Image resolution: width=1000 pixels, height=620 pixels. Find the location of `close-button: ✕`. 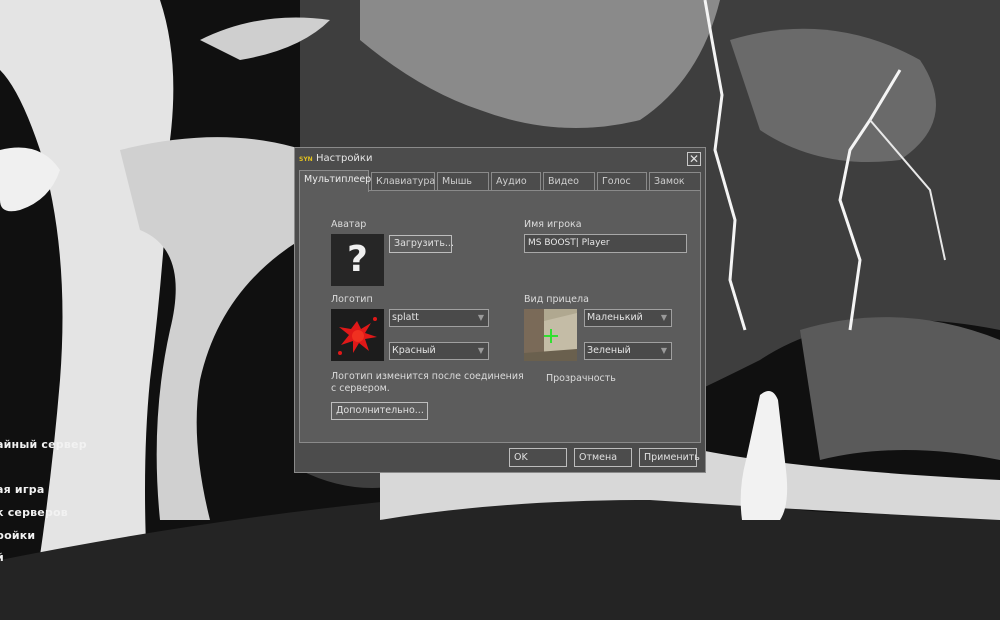

close-button: ✕ is located at coordinates (694, 159).